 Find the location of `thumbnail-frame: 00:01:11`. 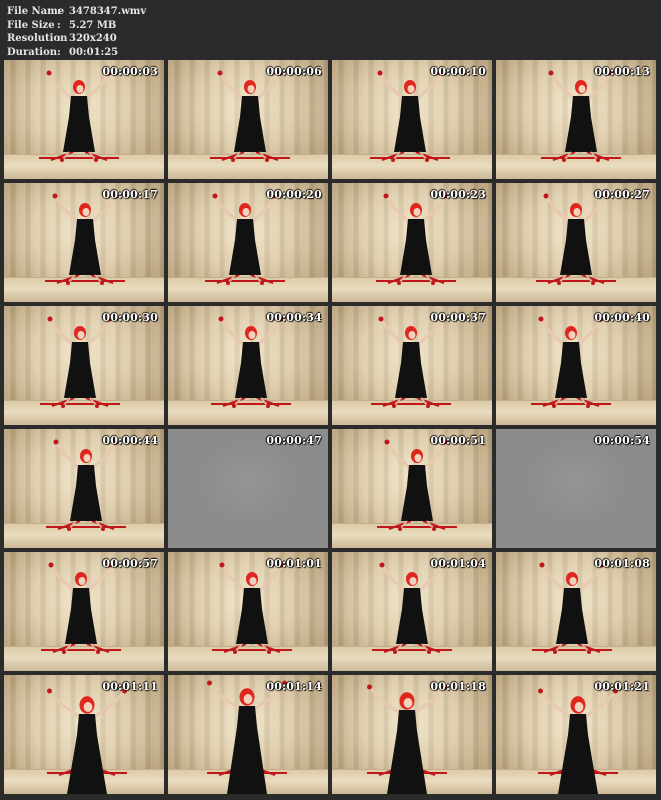

thumbnail-frame: 00:01:11 is located at coordinates (84, 734).